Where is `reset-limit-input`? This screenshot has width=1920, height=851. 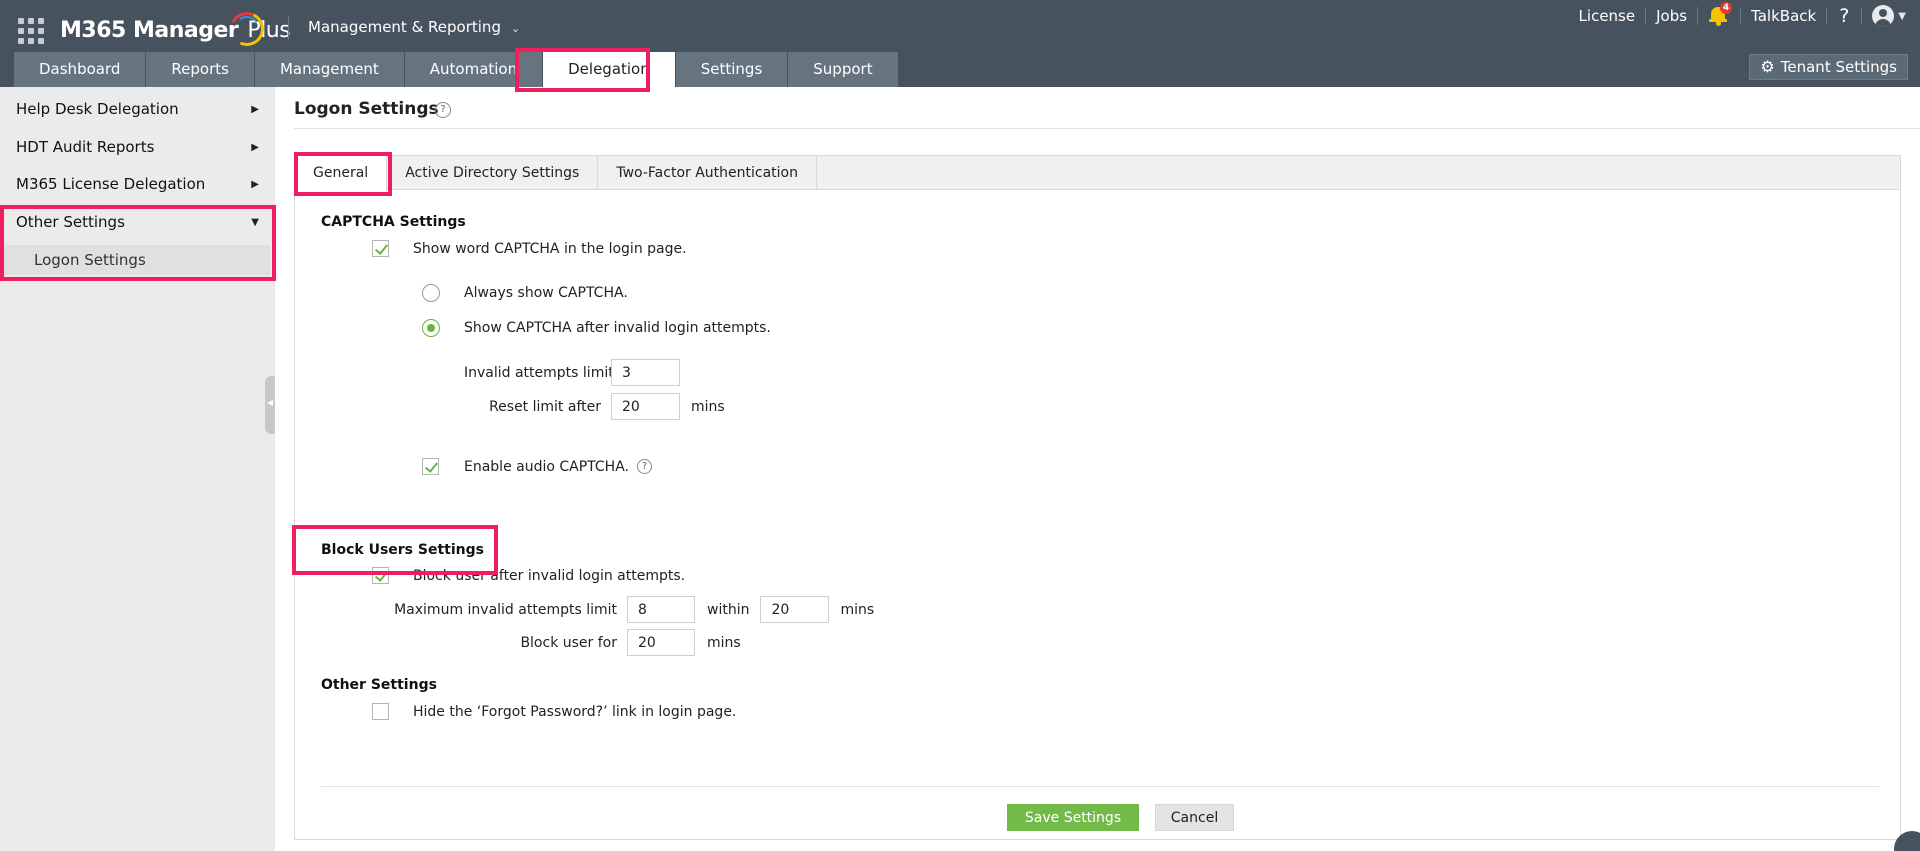 reset-limit-input is located at coordinates (645, 406).